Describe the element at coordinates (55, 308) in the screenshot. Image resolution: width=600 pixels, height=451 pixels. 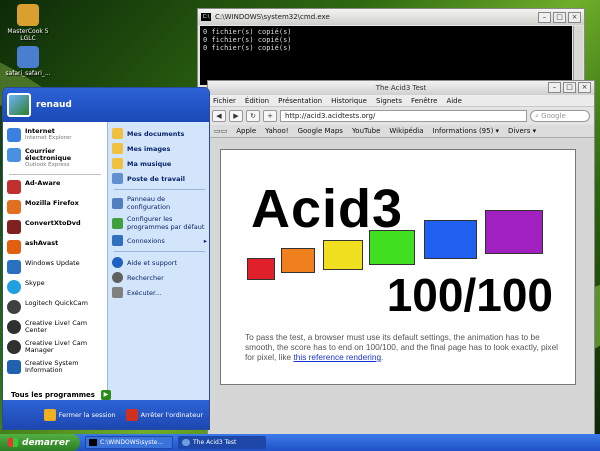
I see `program-quickcam: Logitech QuickCam` at that location.